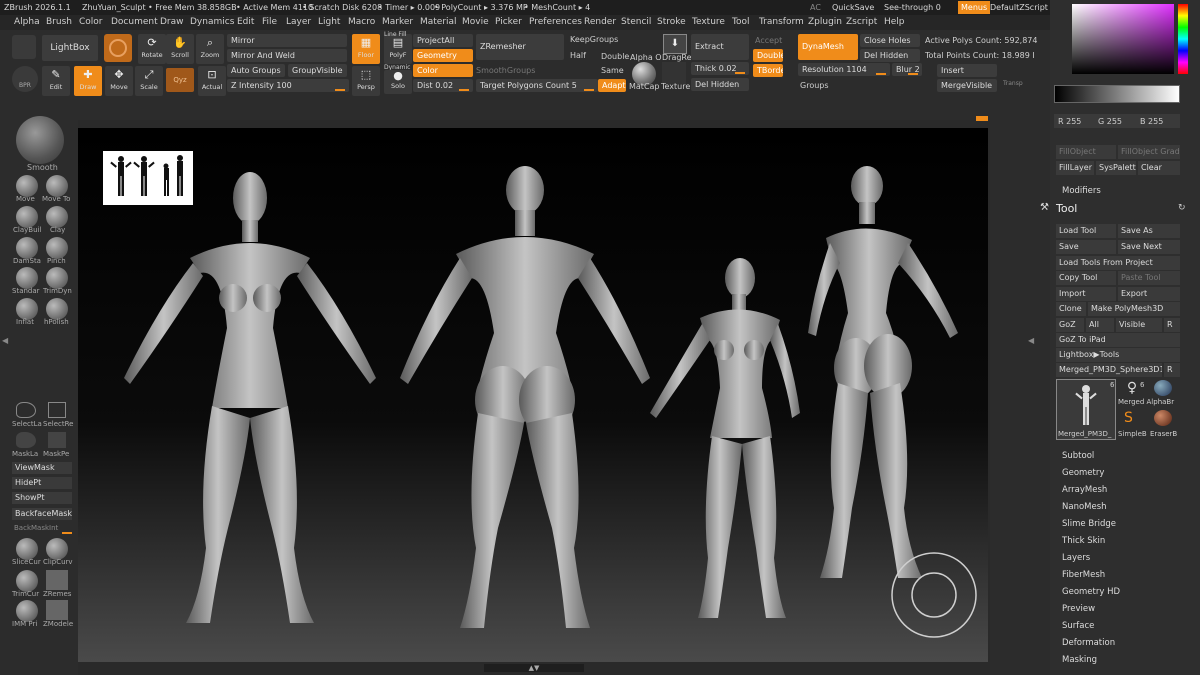 This screenshot has height=675, width=1200. What do you see at coordinates (57, 410) in the screenshot?
I see `select-rect-icon` at bounding box center [57, 410].